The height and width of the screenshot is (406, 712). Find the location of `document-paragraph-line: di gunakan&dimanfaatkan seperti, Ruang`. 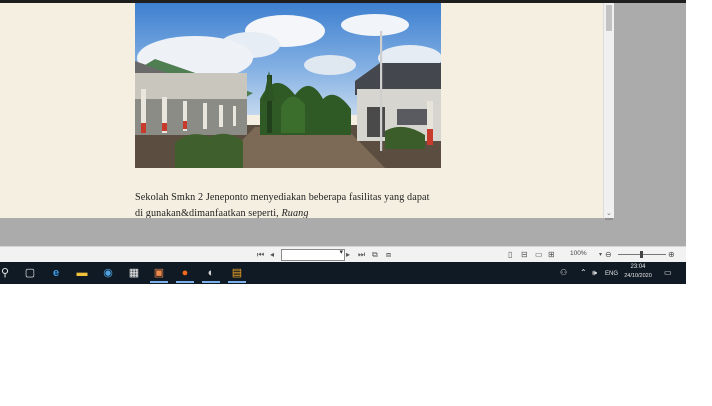

document-paragraph-line: di gunakan&dimanfaatkan seperti, Ruang is located at coordinates (222, 213).